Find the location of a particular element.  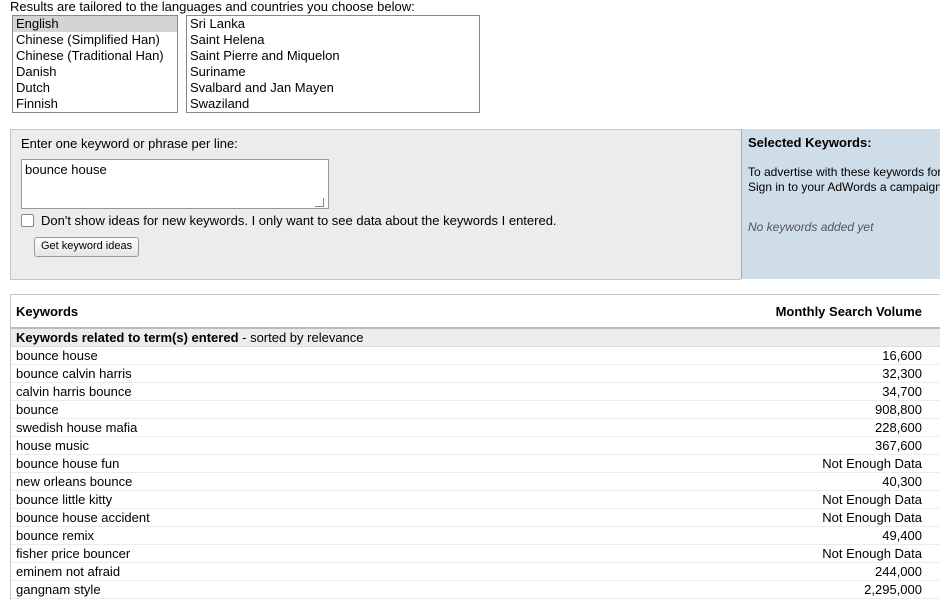

search-volume-cell: 228,600 is located at coordinates (898, 427).